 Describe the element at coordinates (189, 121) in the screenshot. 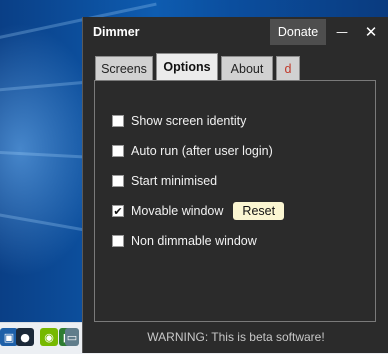

I see `option-label: Show screen identity` at that location.